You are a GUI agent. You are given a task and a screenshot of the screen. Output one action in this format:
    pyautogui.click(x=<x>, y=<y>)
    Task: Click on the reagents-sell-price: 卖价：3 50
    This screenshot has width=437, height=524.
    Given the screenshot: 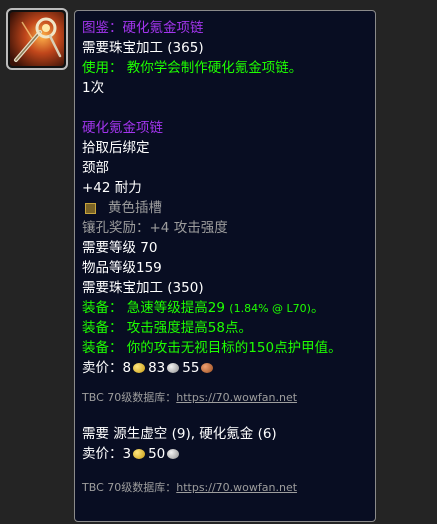 What is the action you would take?
    pyautogui.click(x=225, y=454)
    